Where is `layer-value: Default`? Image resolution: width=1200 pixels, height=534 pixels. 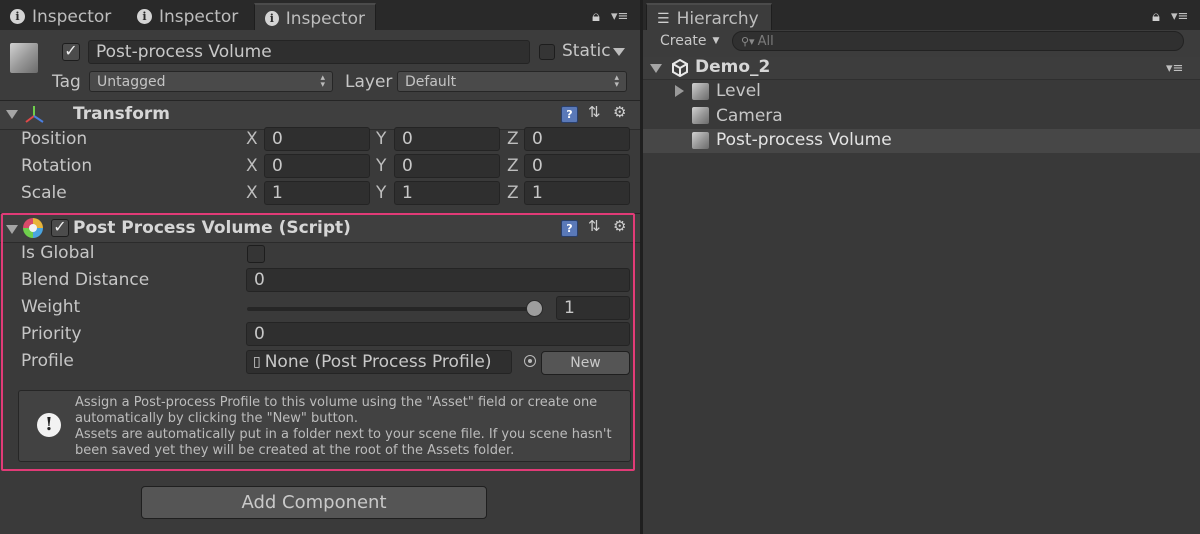
layer-value: Default is located at coordinates (431, 81).